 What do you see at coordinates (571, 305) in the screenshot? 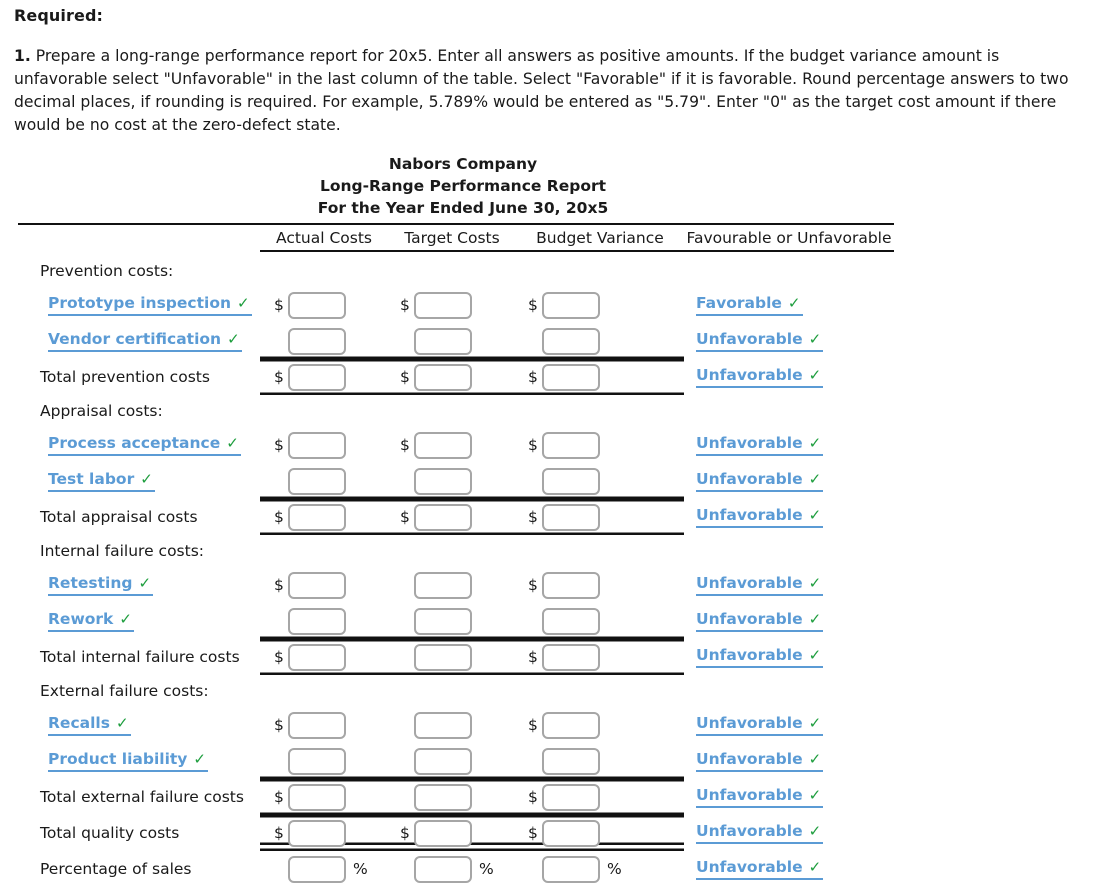
I see `row-prototype-inspection-var-input` at bounding box center [571, 305].